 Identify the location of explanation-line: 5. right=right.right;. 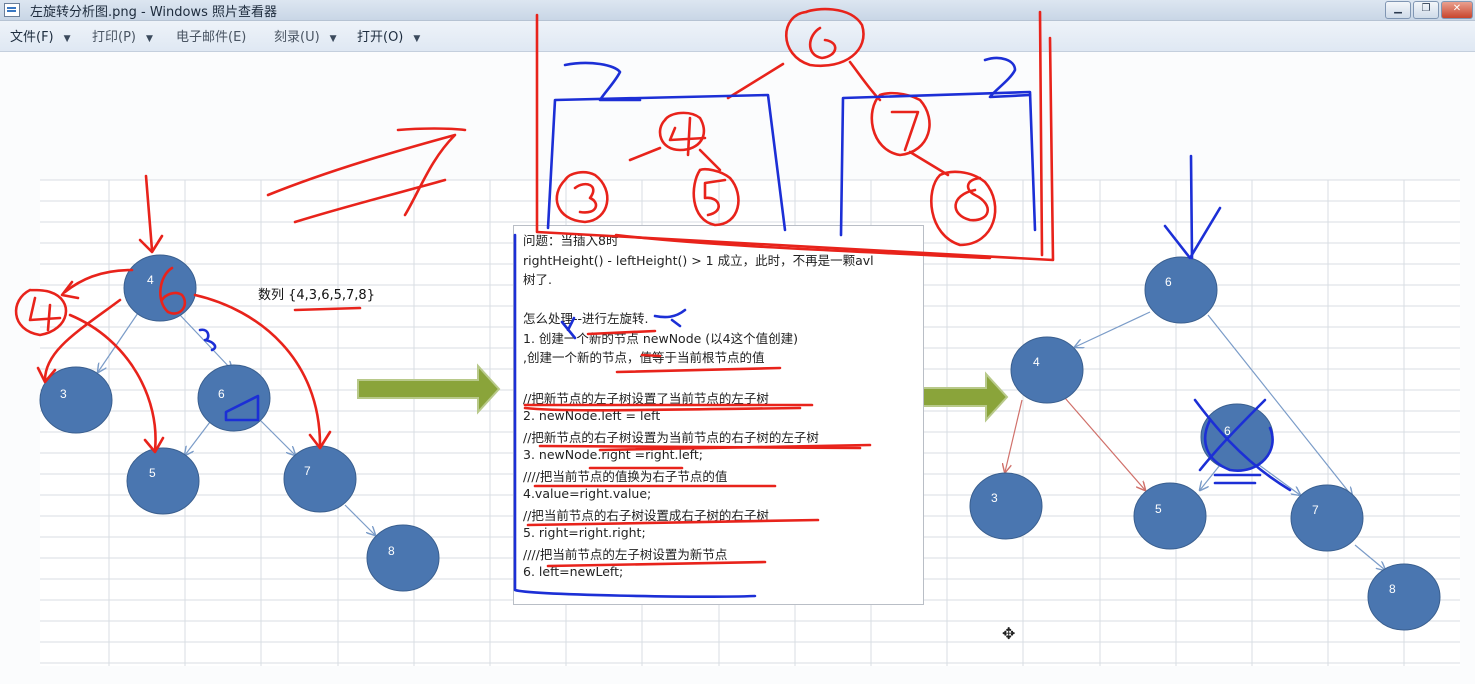
(584, 532).